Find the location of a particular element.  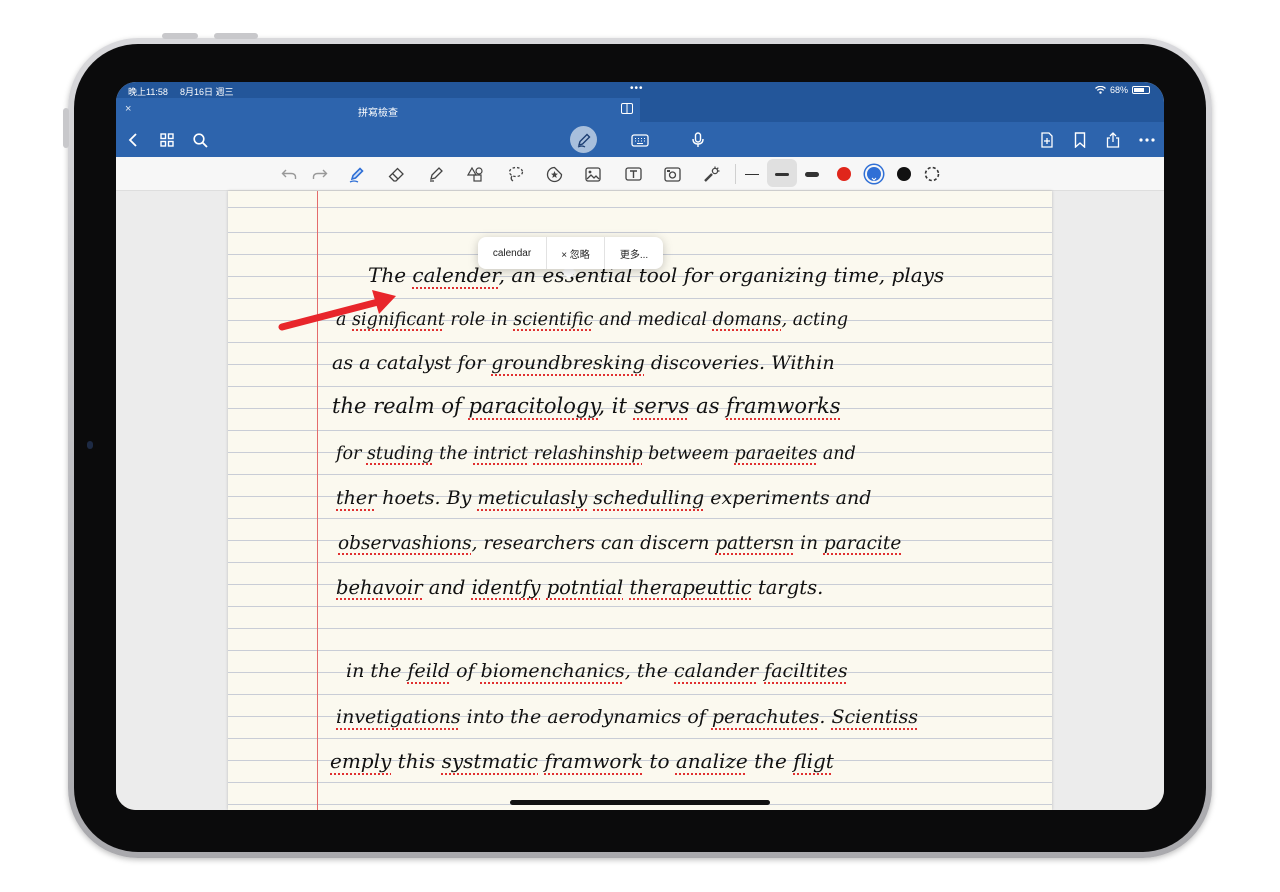

status-bar: 晚上11:58 8月16日 週三 ••• 68% is located at coordinates (640, 90).